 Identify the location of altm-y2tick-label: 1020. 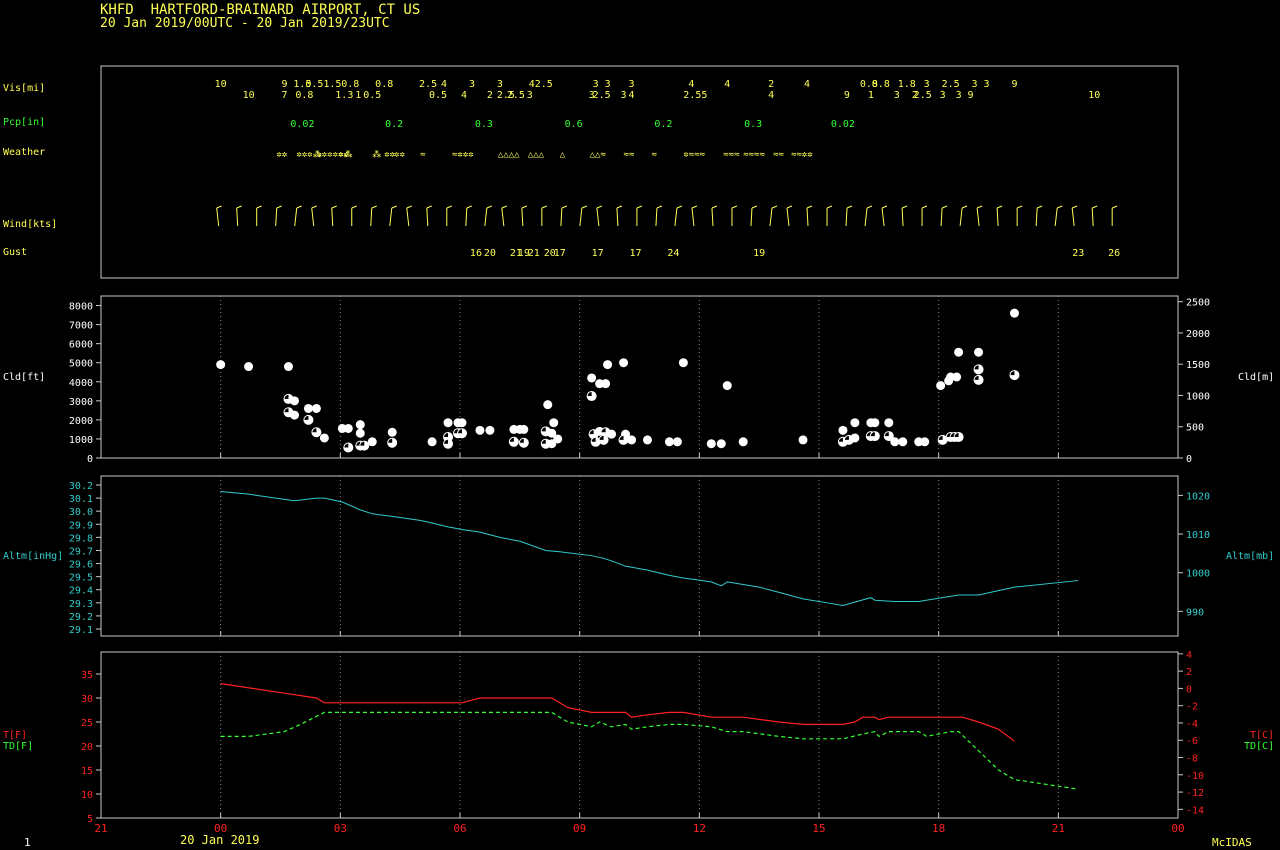
(1198, 496).